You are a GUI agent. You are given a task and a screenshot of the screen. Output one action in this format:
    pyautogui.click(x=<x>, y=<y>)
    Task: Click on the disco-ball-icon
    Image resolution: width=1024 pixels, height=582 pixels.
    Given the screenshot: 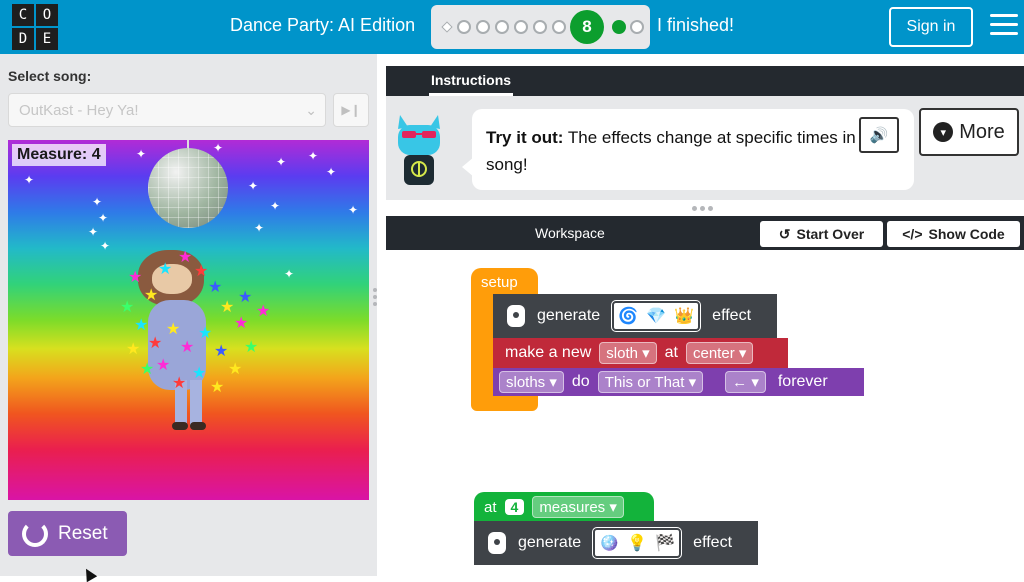 What is the action you would take?
    pyautogui.click(x=188, y=188)
    